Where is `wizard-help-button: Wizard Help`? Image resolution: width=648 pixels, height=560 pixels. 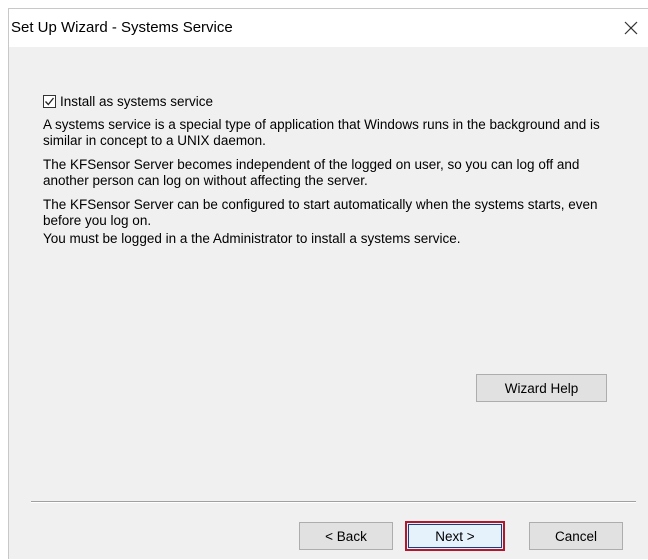 wizard-help-button: Wizard Help is located at coordinates (541, 388).